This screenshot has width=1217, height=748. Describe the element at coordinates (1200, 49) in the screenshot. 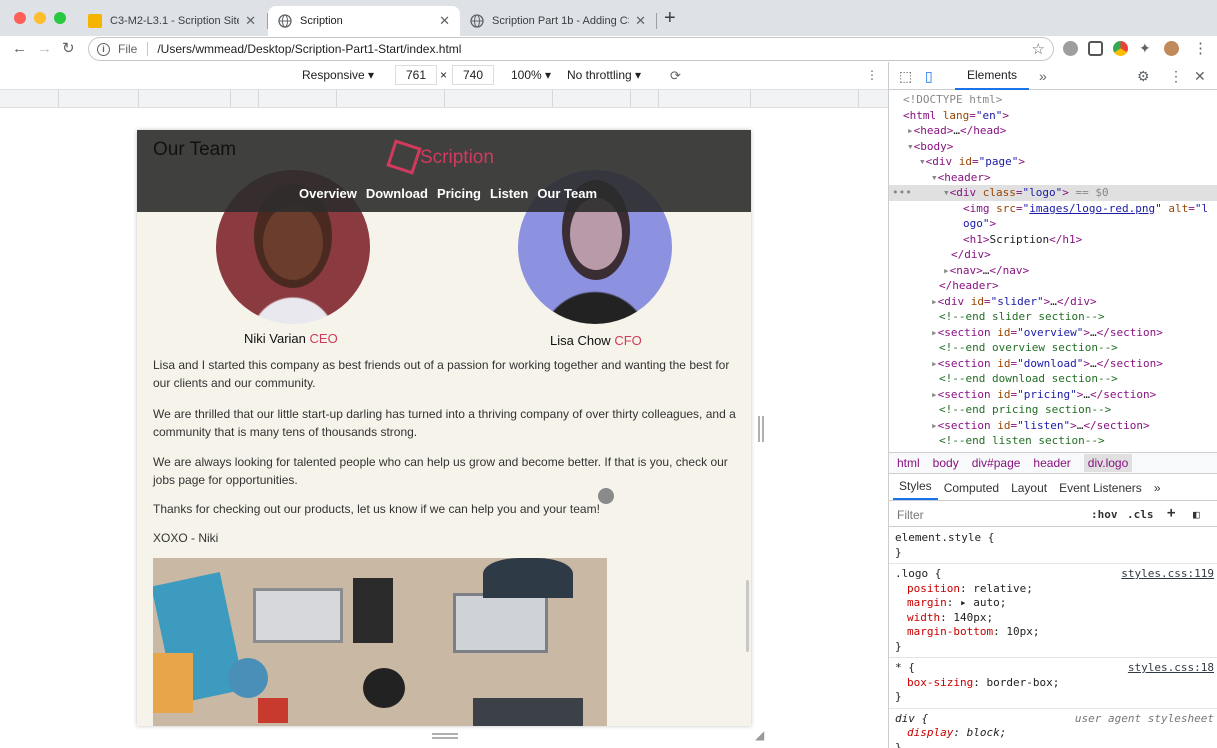

I see `menu-kebab-icon: ⋮` at that location.